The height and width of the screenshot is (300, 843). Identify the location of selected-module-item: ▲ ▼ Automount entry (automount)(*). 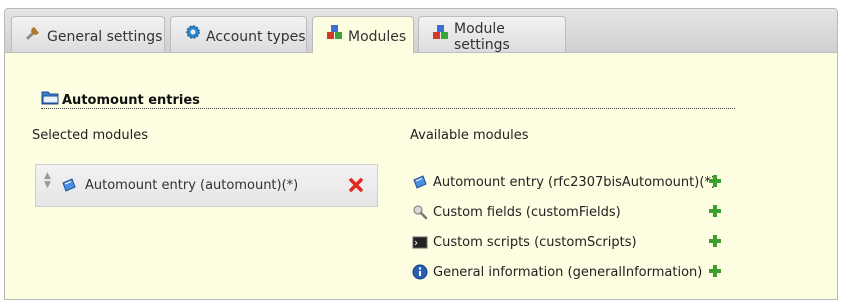
(206, 185).